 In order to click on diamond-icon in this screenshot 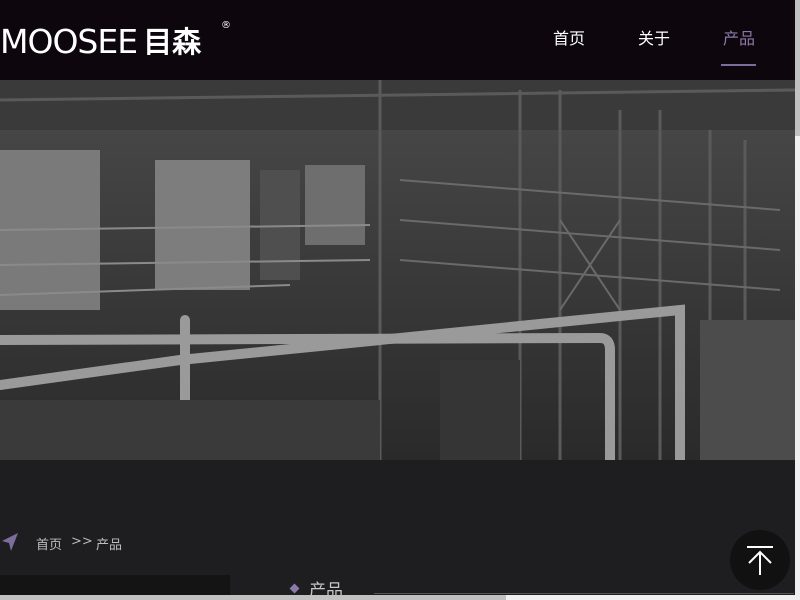, I will do `click(294, 588)`.